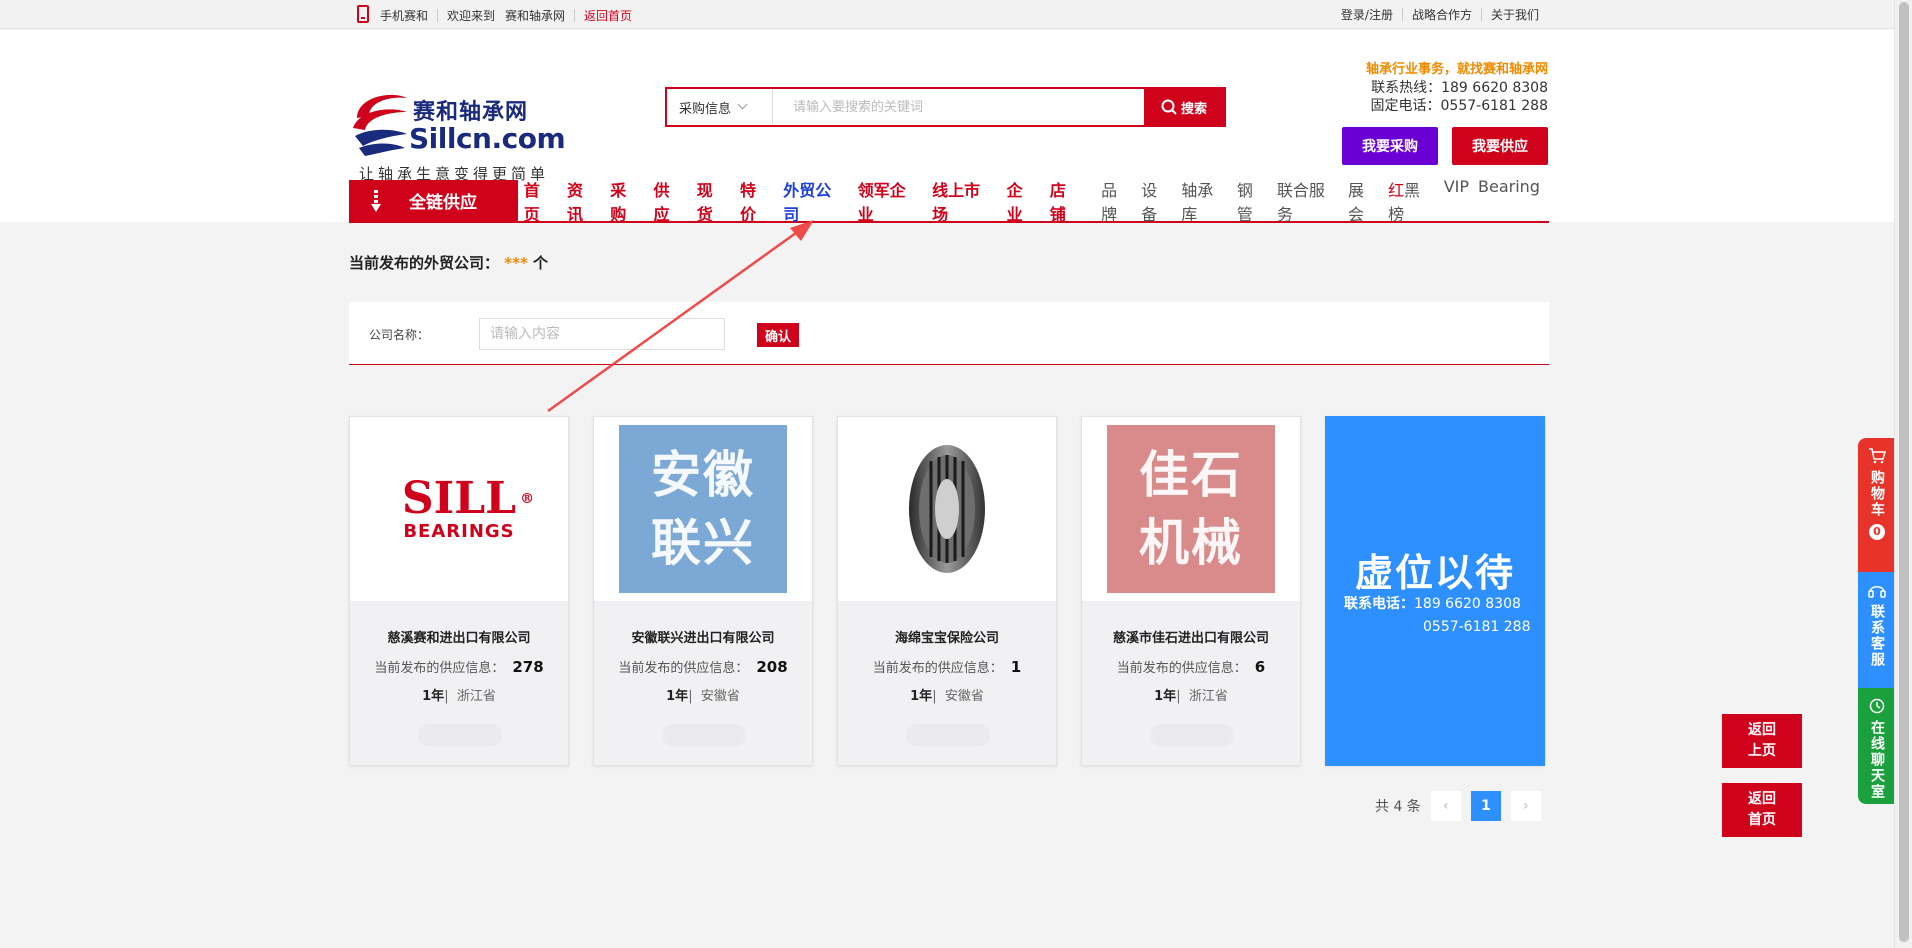 This screenshot has height=948, width=1912. Describe the element at coordinates (1877, 456) in the screenshot. I see `cart-icon` at that location.